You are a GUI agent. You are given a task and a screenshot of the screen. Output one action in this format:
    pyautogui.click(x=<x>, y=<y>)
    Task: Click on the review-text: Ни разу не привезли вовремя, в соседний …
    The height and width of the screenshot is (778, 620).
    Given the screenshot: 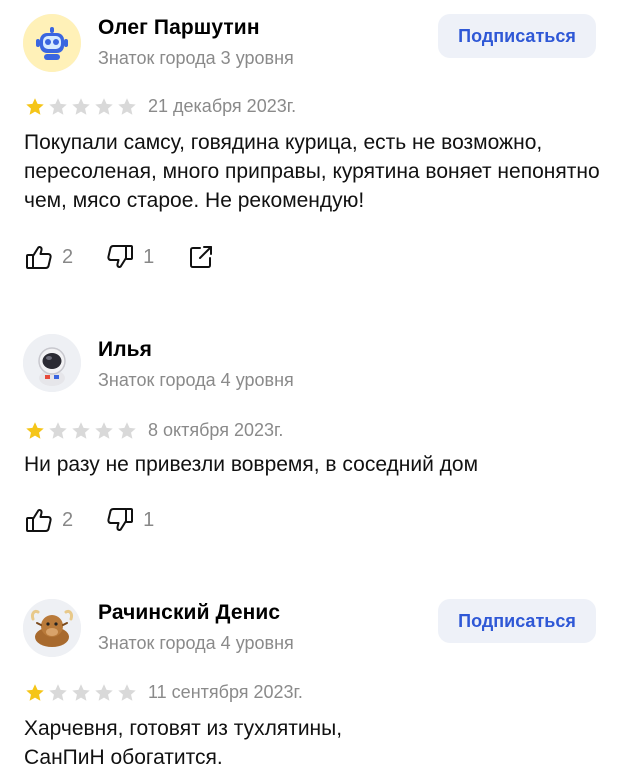 What is the action you would take?
    pyautogui.click(x=251, y=464)
    